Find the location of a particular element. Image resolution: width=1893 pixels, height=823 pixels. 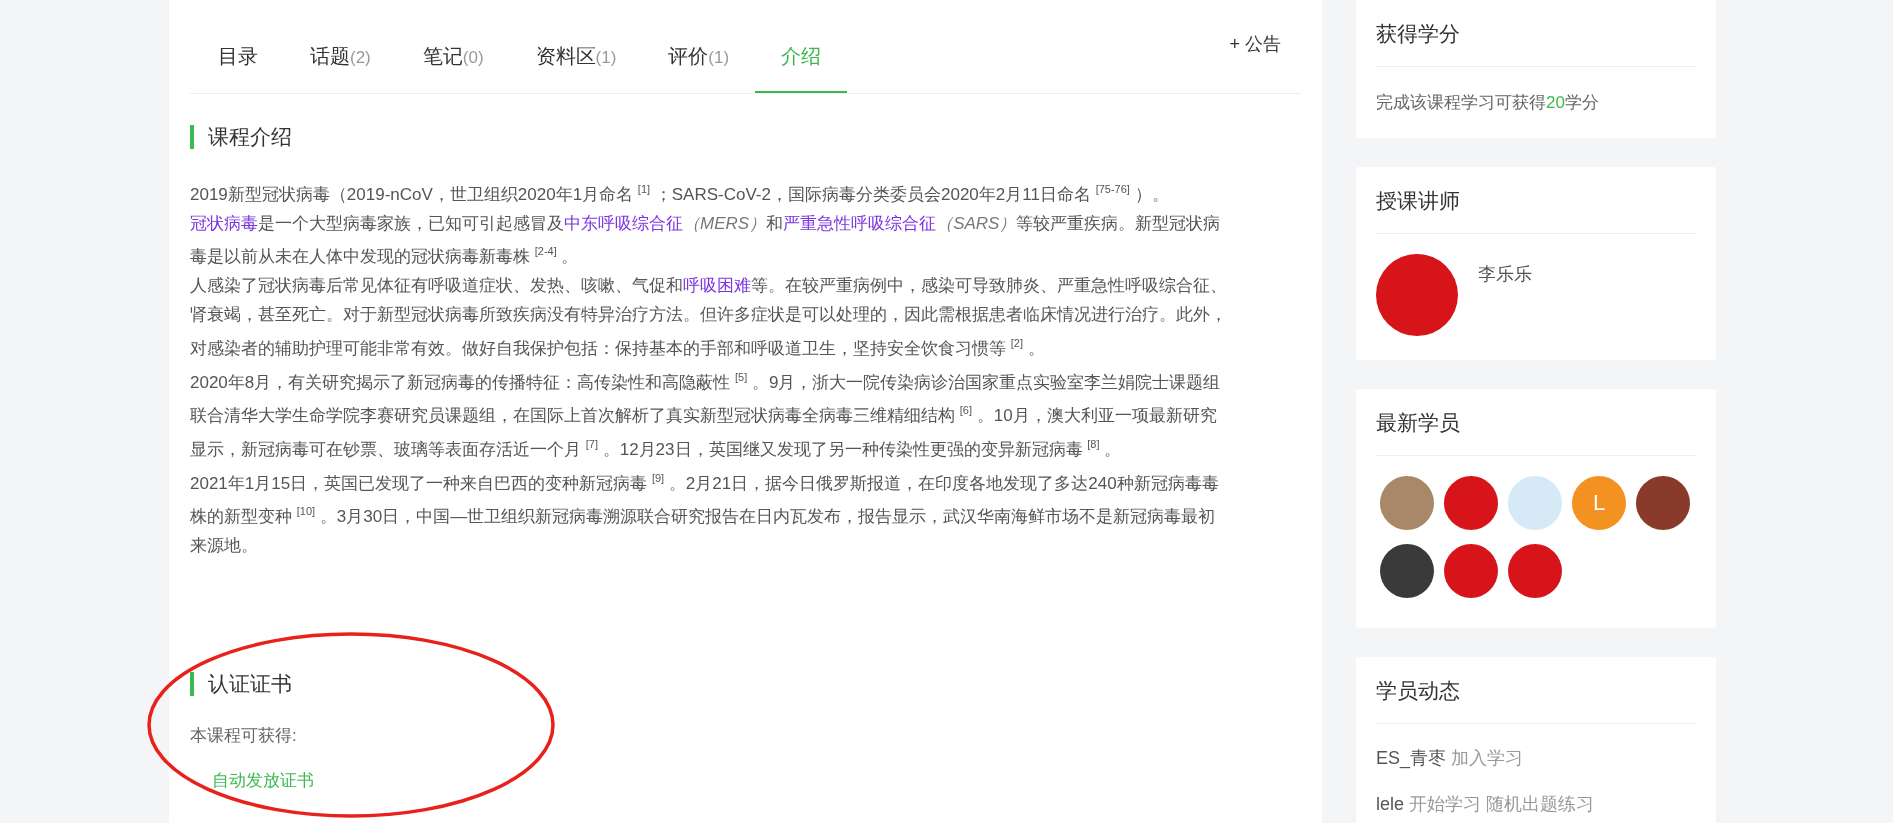

intro-paragraph: 人感染了冠状病毒后常见体征有呼吸道症状、发热、咳嗽、气促和呼吸困难等。在较严重病例中，感染可导致肺炎、严重急性呼吸综合征、肾衰竭，甚至死亡。对于新型冠状病毒所致疾病没有特异治疗方法。但许多症状是可以处理的，因此需根据患者临床情况进行治疗。此外，对感染者的辅助护理可能非常有效。做好自我保护包括：保持基本的手部和呼吸道卫生，坚持安全饮食习惯等 $^{[2]}$ 。 is located at coordinates (709, 317).